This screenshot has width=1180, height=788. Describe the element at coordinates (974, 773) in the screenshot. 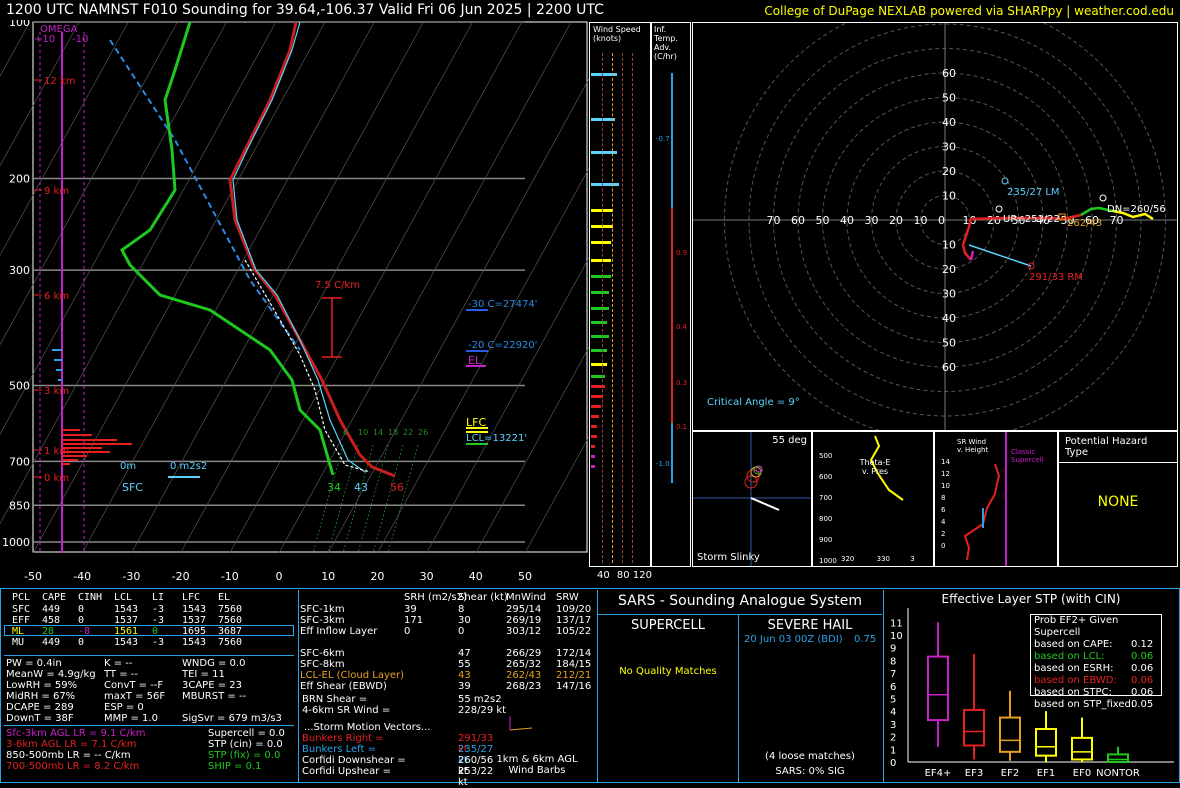

I see `stp-category: EF3` at that location.